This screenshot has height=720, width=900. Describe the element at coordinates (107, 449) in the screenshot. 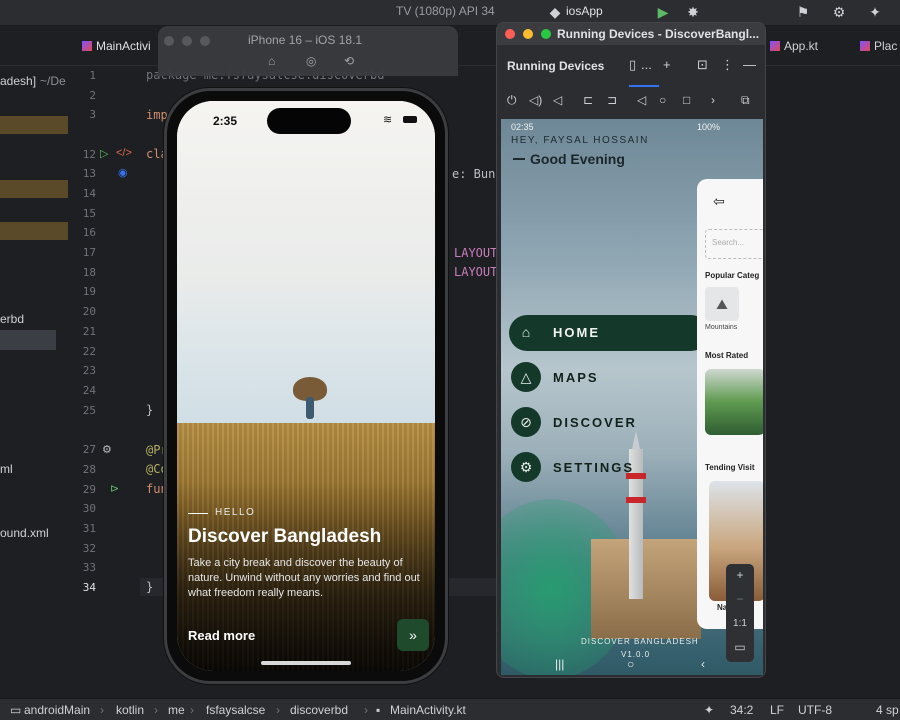

I see `settings-gutter-icon: ⚙` at that location.